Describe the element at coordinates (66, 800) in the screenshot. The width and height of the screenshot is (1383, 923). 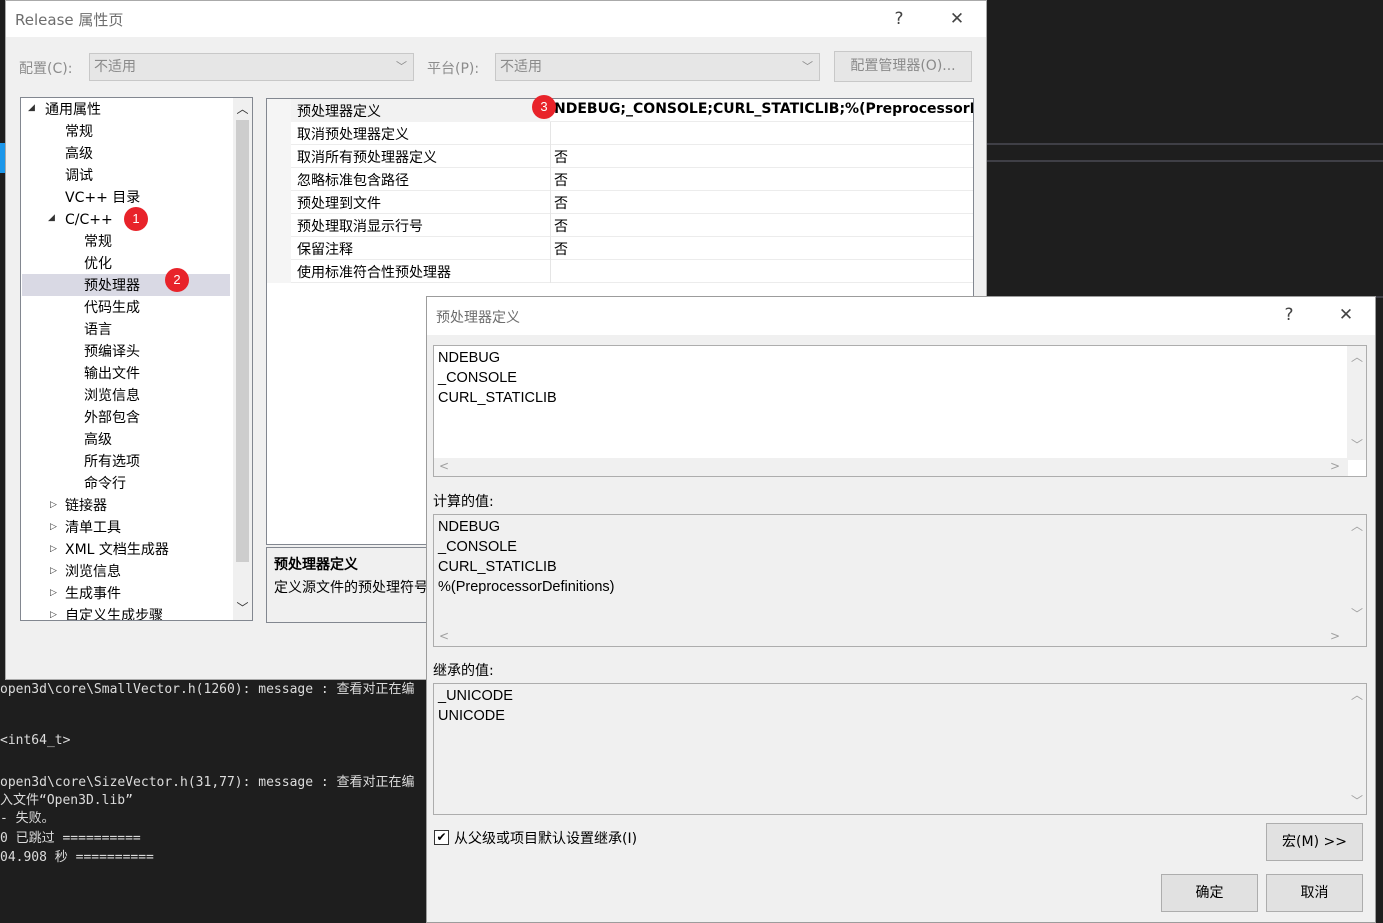
I see `console-line: 入文件“Open3D.lib”` at that location.